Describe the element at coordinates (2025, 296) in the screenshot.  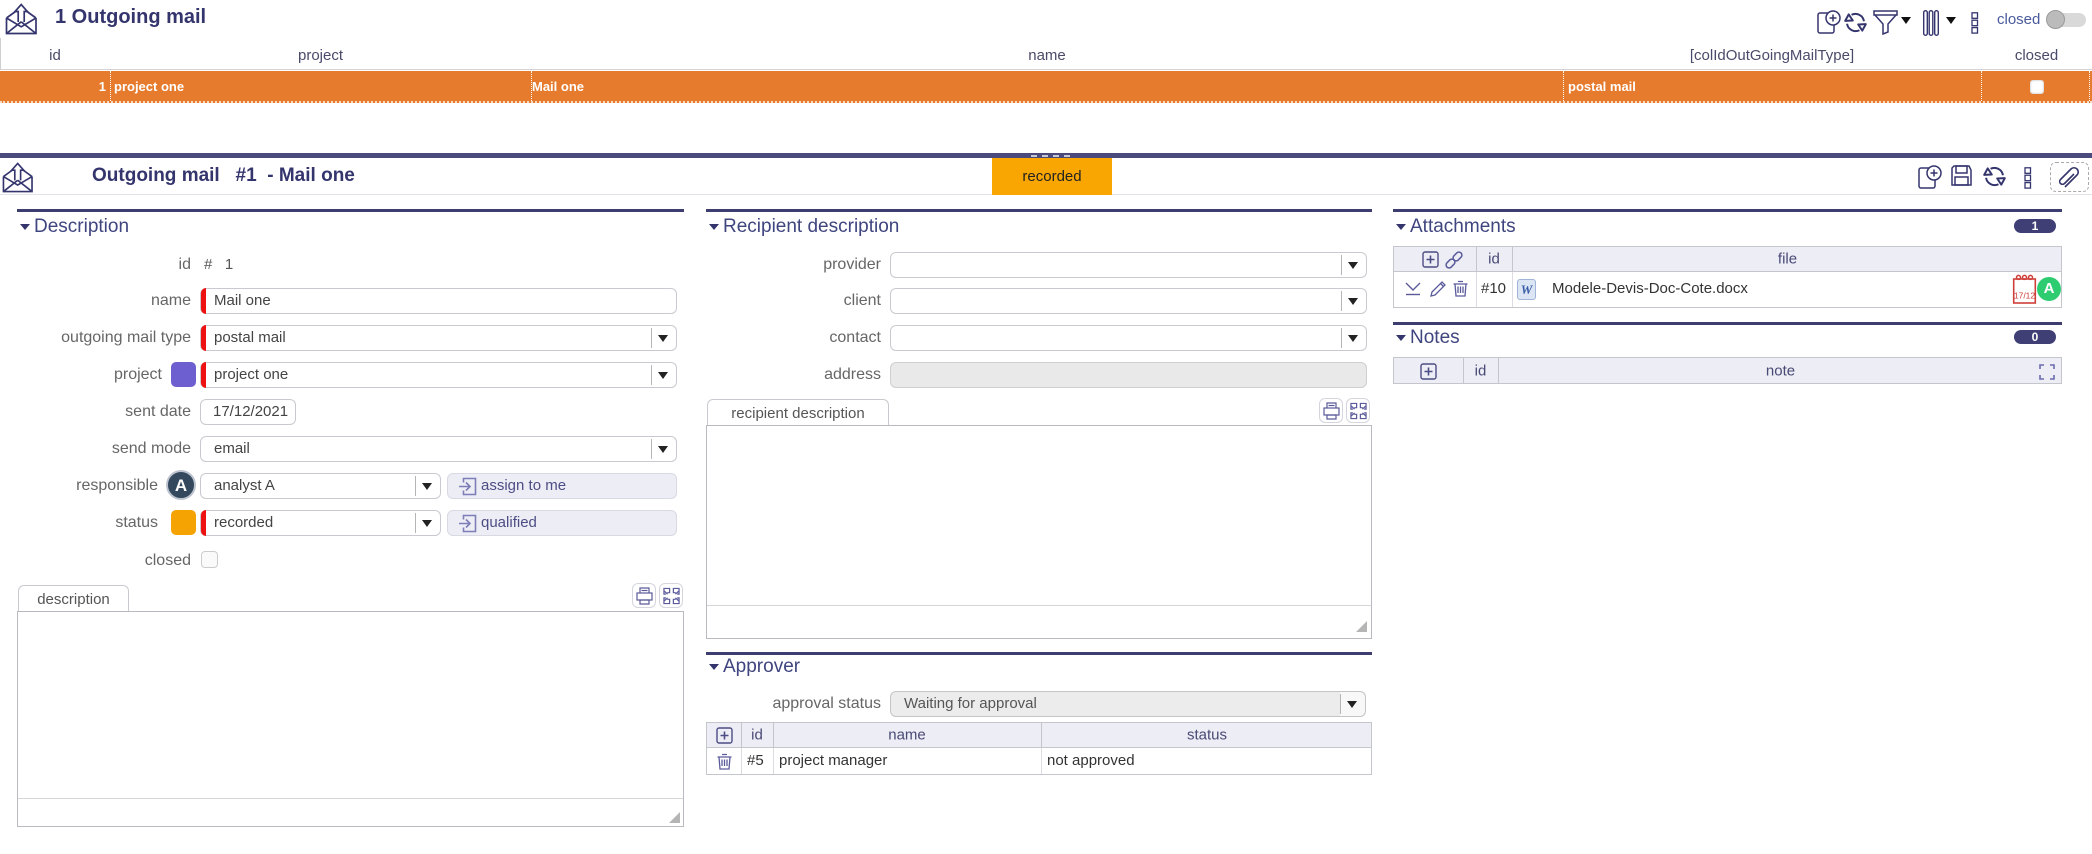
I see `svg-text: 17/12` at that location.